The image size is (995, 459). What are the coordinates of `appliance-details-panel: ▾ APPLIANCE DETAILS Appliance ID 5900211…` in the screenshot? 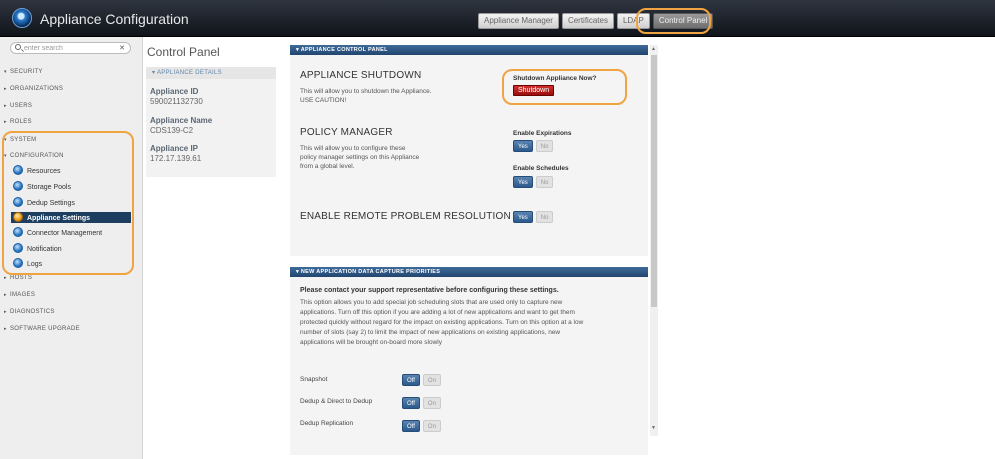 It's located at (211, 122).